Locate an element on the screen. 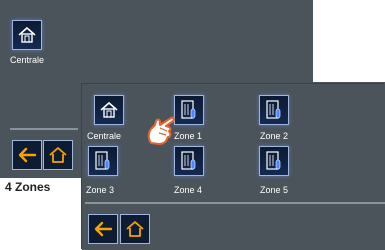  back-home-button is located at coordinates (58, 155).